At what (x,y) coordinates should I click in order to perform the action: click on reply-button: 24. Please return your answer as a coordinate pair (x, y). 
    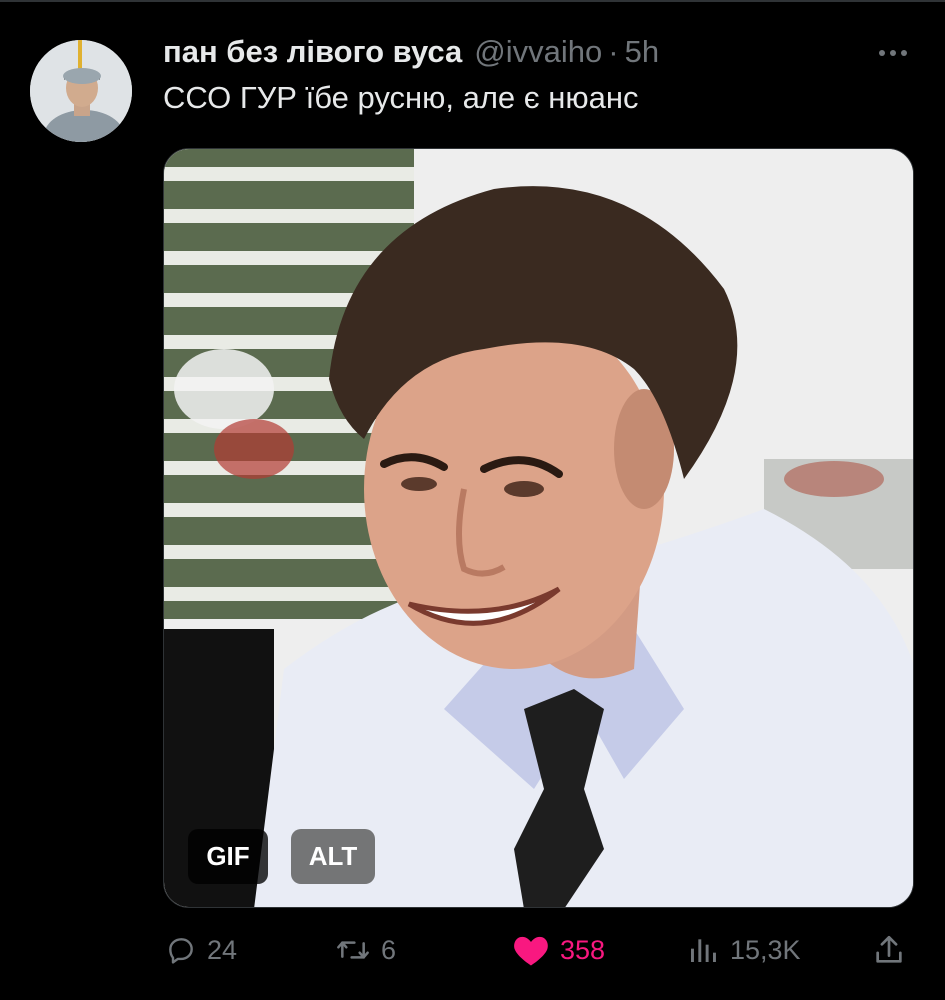
    Looking at the image, I should click on (201, 950).